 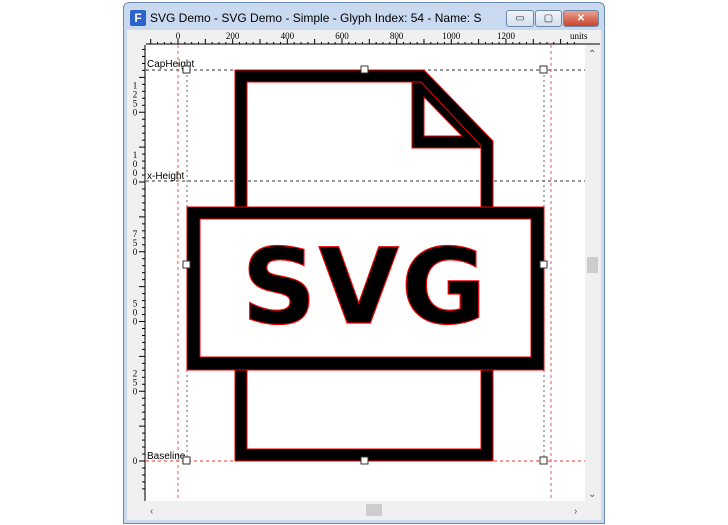 What do you see at coordinates (165, 176) in the screenshot?
I see `x-height-label: x-Height` at bounding box center [165, 176].